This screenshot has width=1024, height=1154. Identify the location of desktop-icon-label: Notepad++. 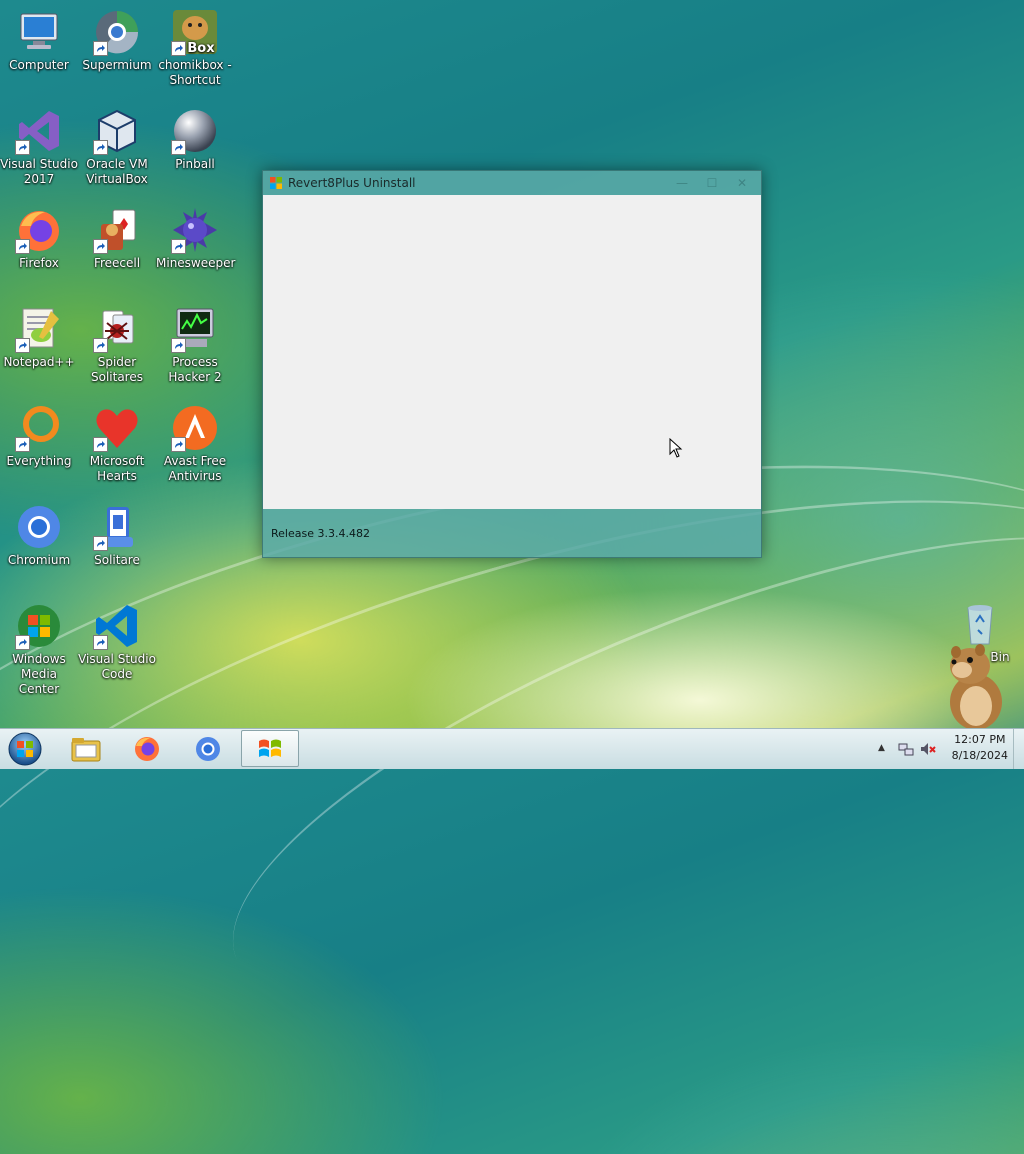
(39, 362).